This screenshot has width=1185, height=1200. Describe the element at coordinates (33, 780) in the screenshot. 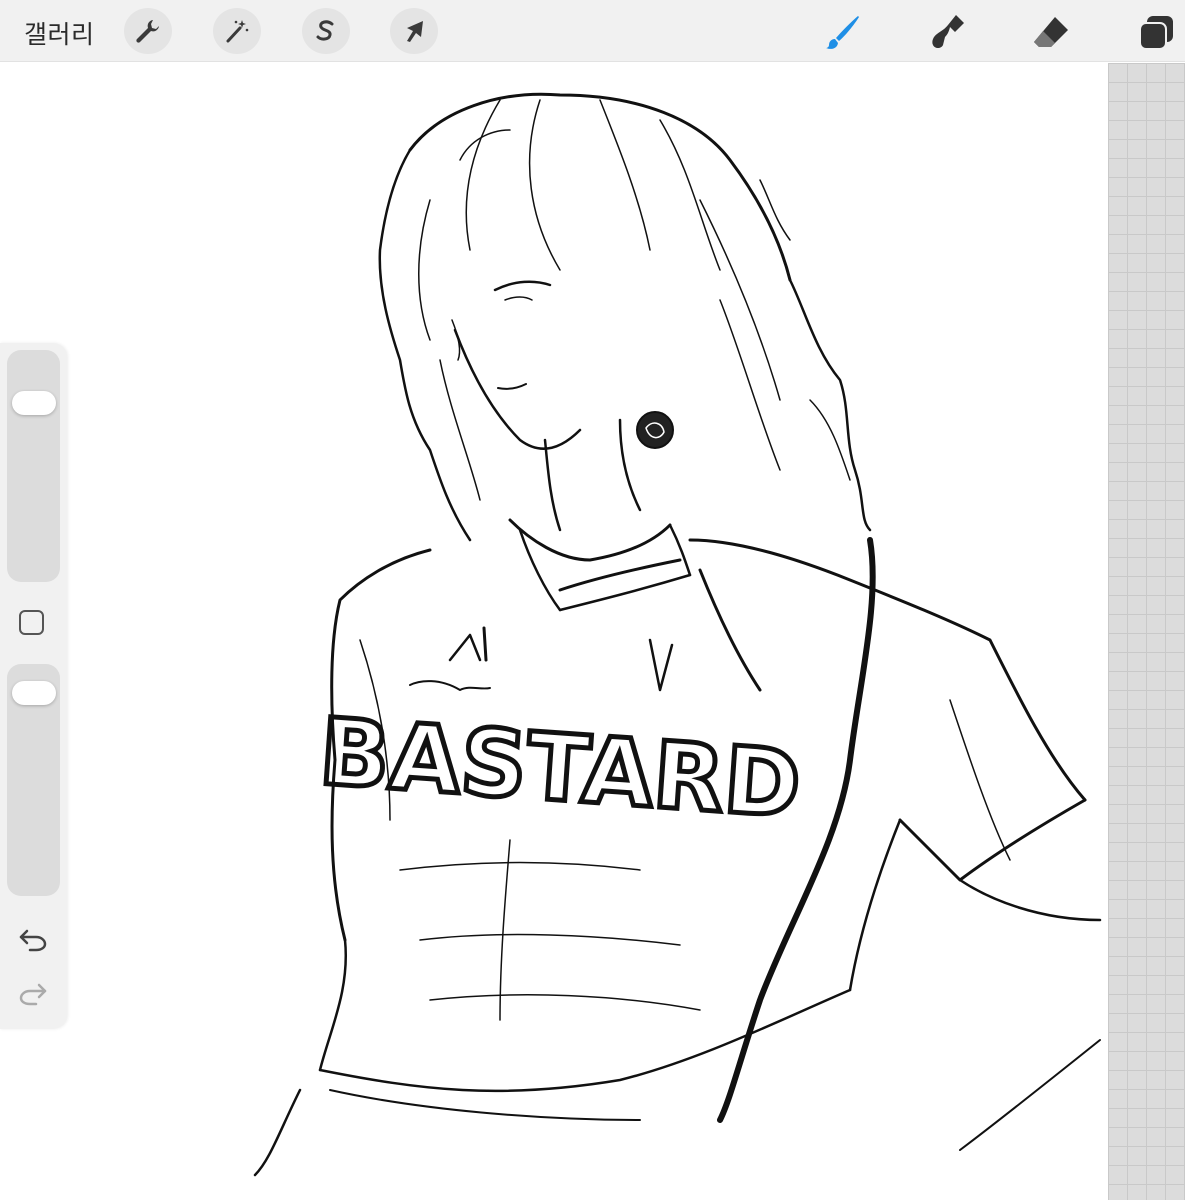

I see `brush-opacity-slider` at that location.